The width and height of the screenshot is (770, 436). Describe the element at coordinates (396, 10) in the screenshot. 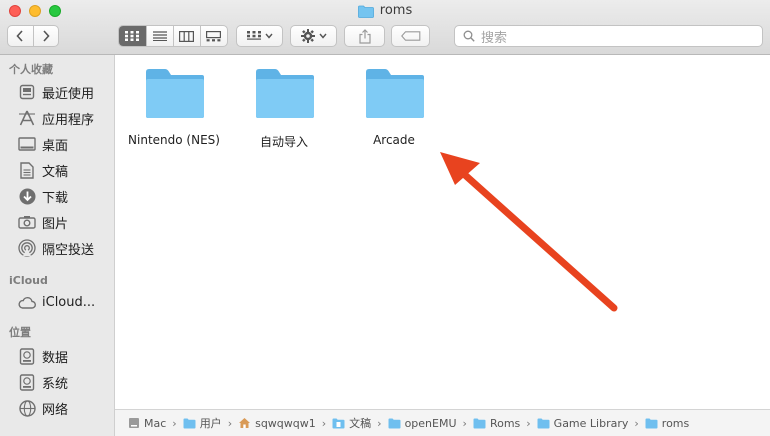

I see `window-title: roms` at that location.